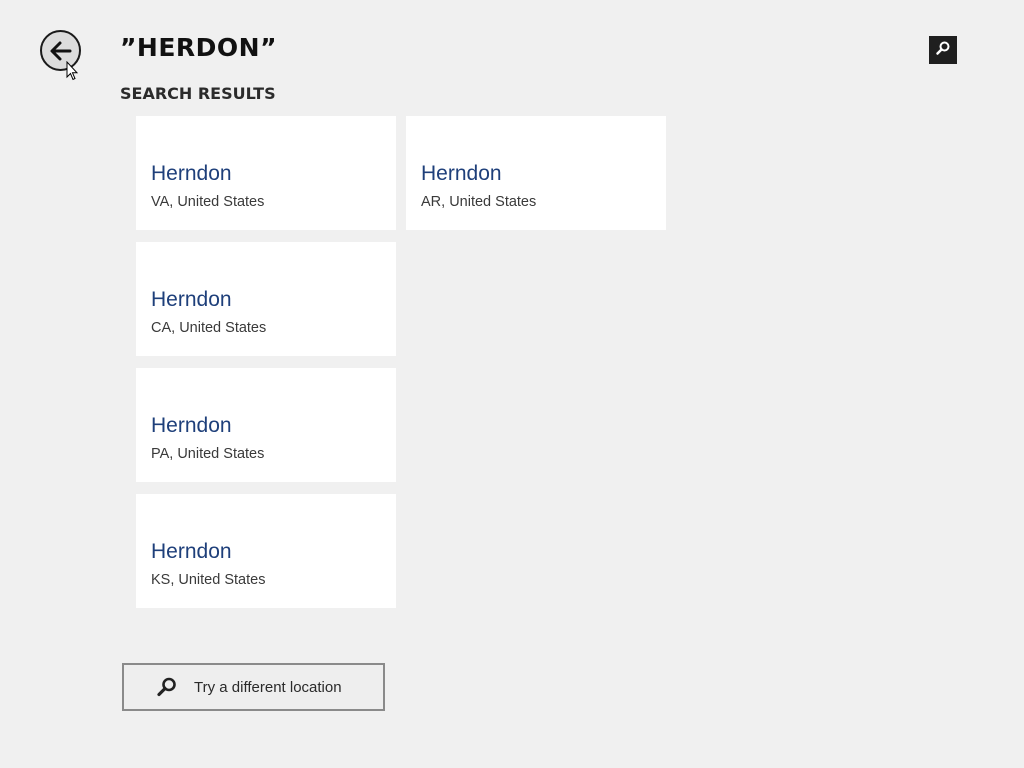 This screenshot has height=768, width=1024. I want to click on result-tile: Herndon PA, United States, so click(266, 425).